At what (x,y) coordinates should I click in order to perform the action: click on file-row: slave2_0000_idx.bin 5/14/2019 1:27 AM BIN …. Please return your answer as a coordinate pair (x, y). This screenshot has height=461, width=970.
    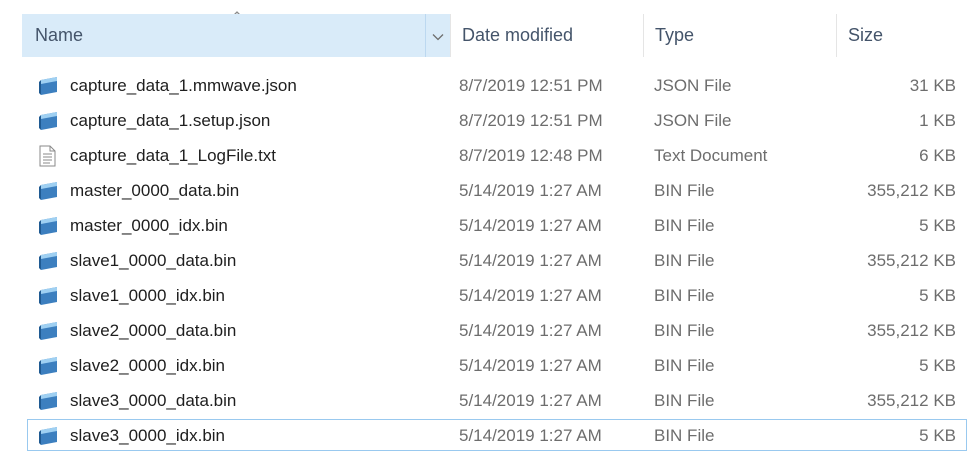
    Looking at the image, I should click on (485, 365).